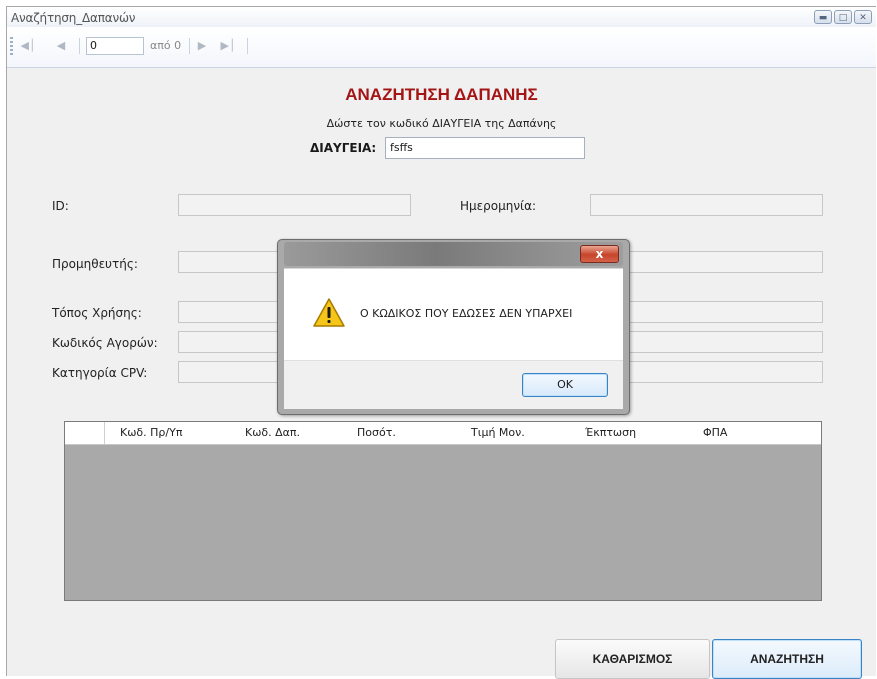  I want to click on move-first-icon: ◀│, so click(28, 46).